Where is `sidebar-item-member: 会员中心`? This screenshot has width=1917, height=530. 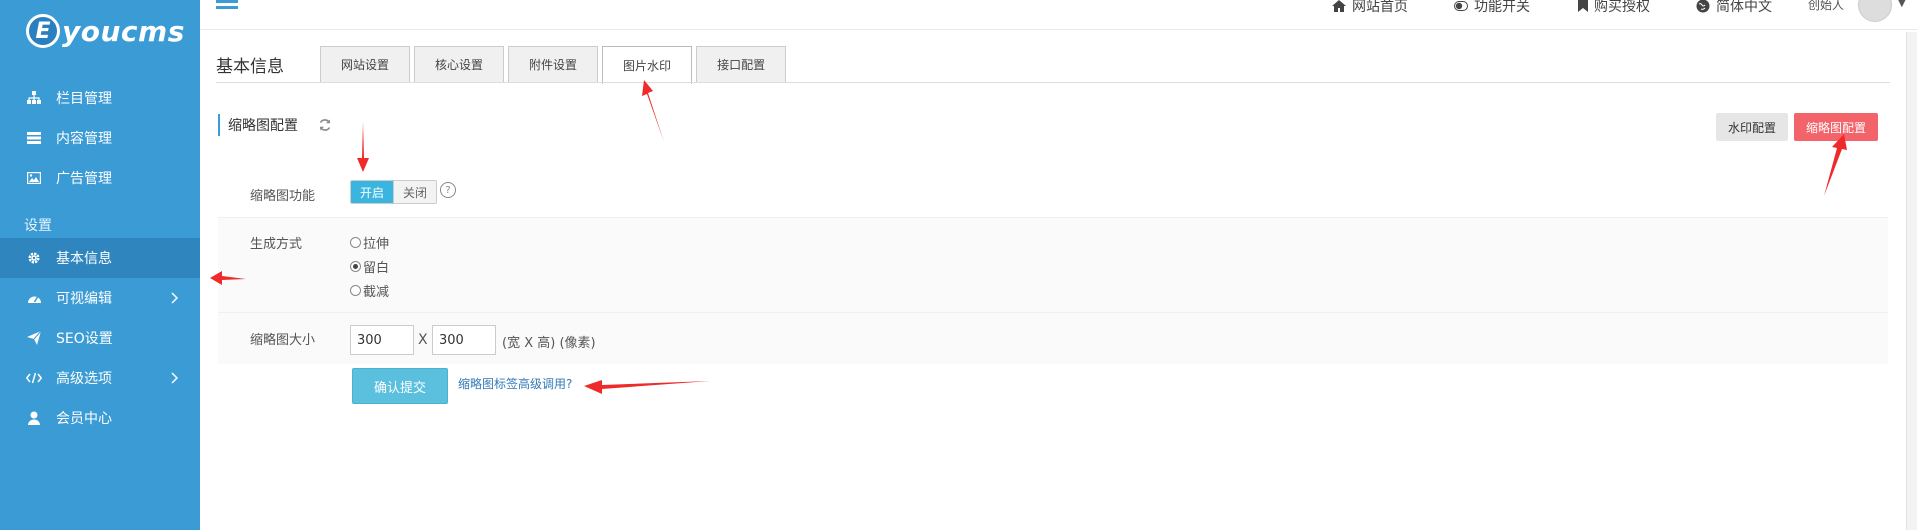
sidebar-item-member: 会员中心 is located at coordinates (100, 418).